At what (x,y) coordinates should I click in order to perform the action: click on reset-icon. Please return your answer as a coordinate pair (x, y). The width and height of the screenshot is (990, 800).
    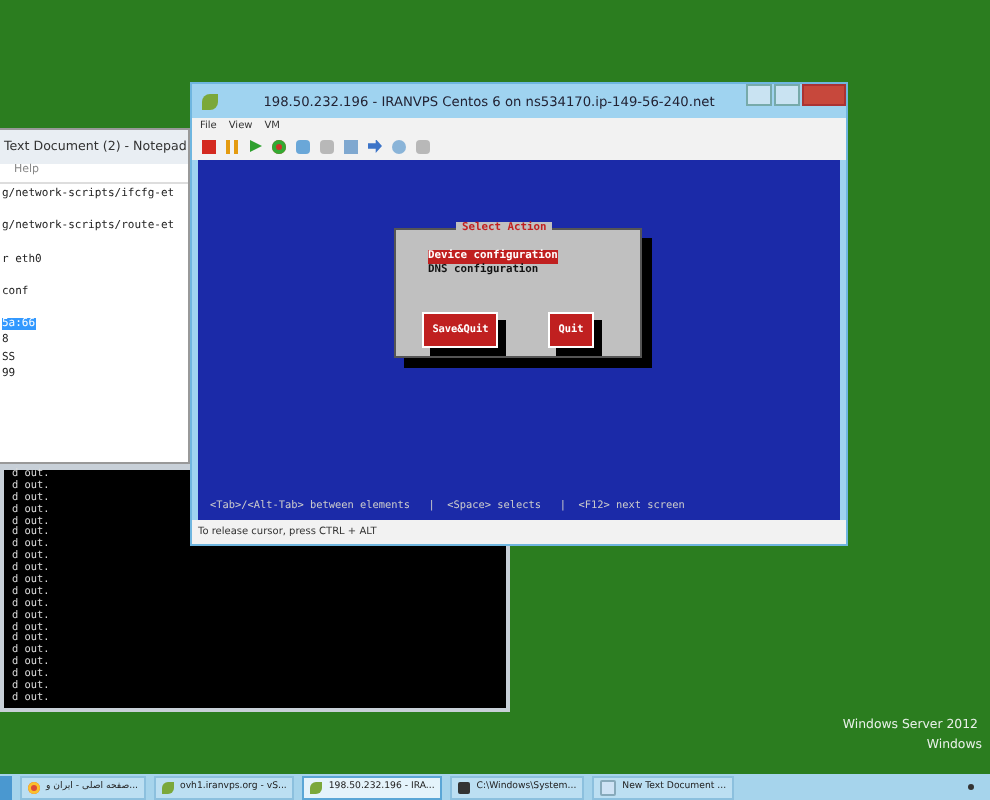
    Looking at the image, I should click on (279, 146).